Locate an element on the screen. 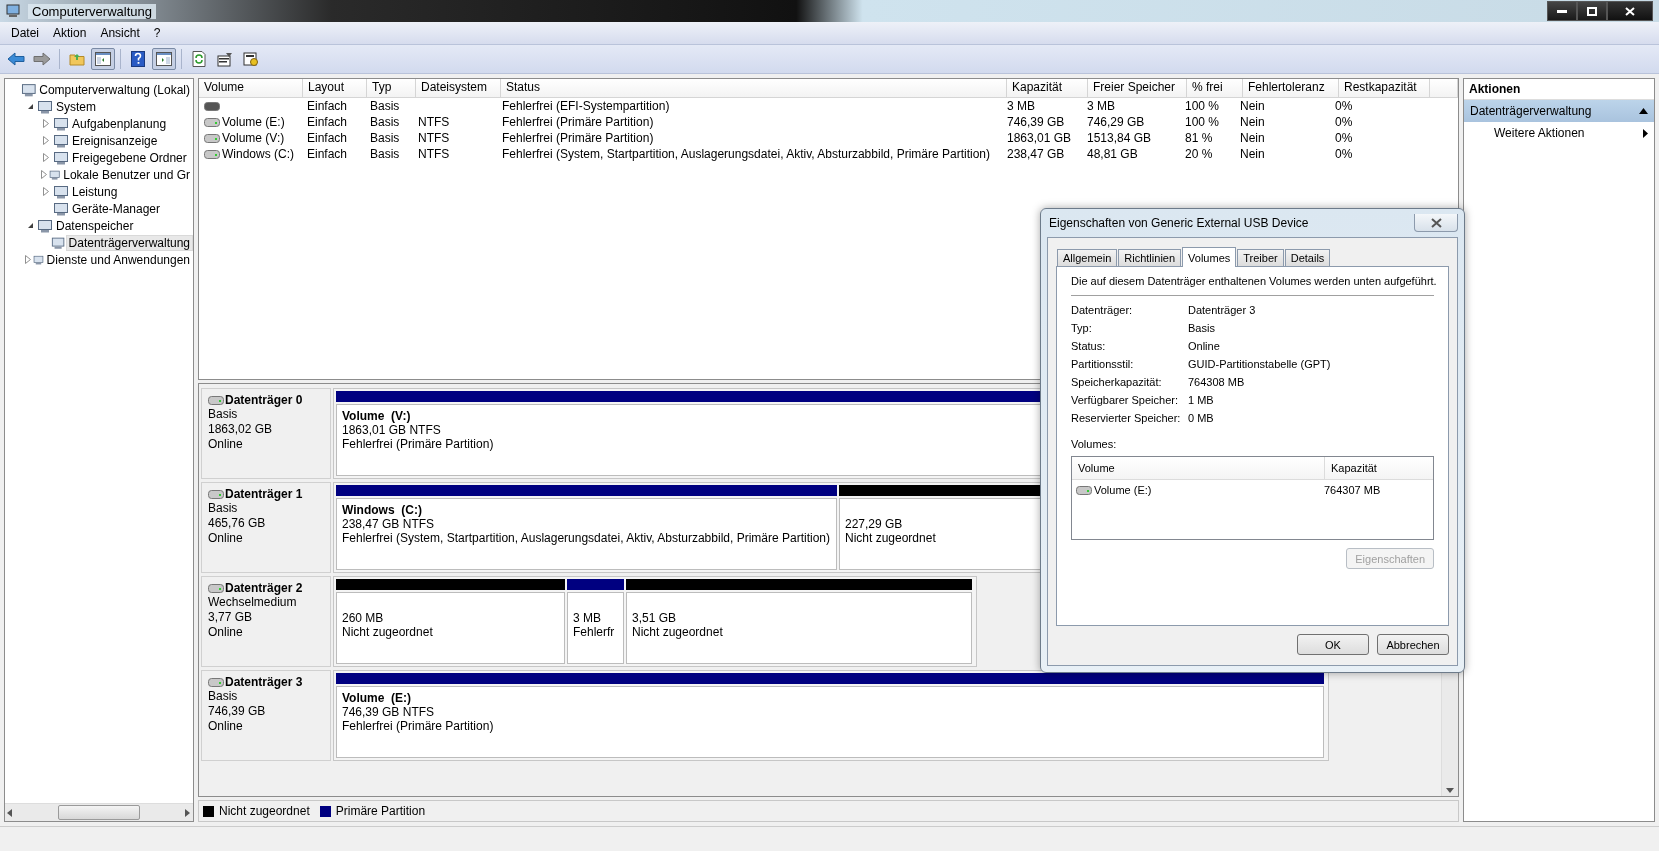 The image size is (1659, 851). action-pane-icon is located at coordinates (164, 59).